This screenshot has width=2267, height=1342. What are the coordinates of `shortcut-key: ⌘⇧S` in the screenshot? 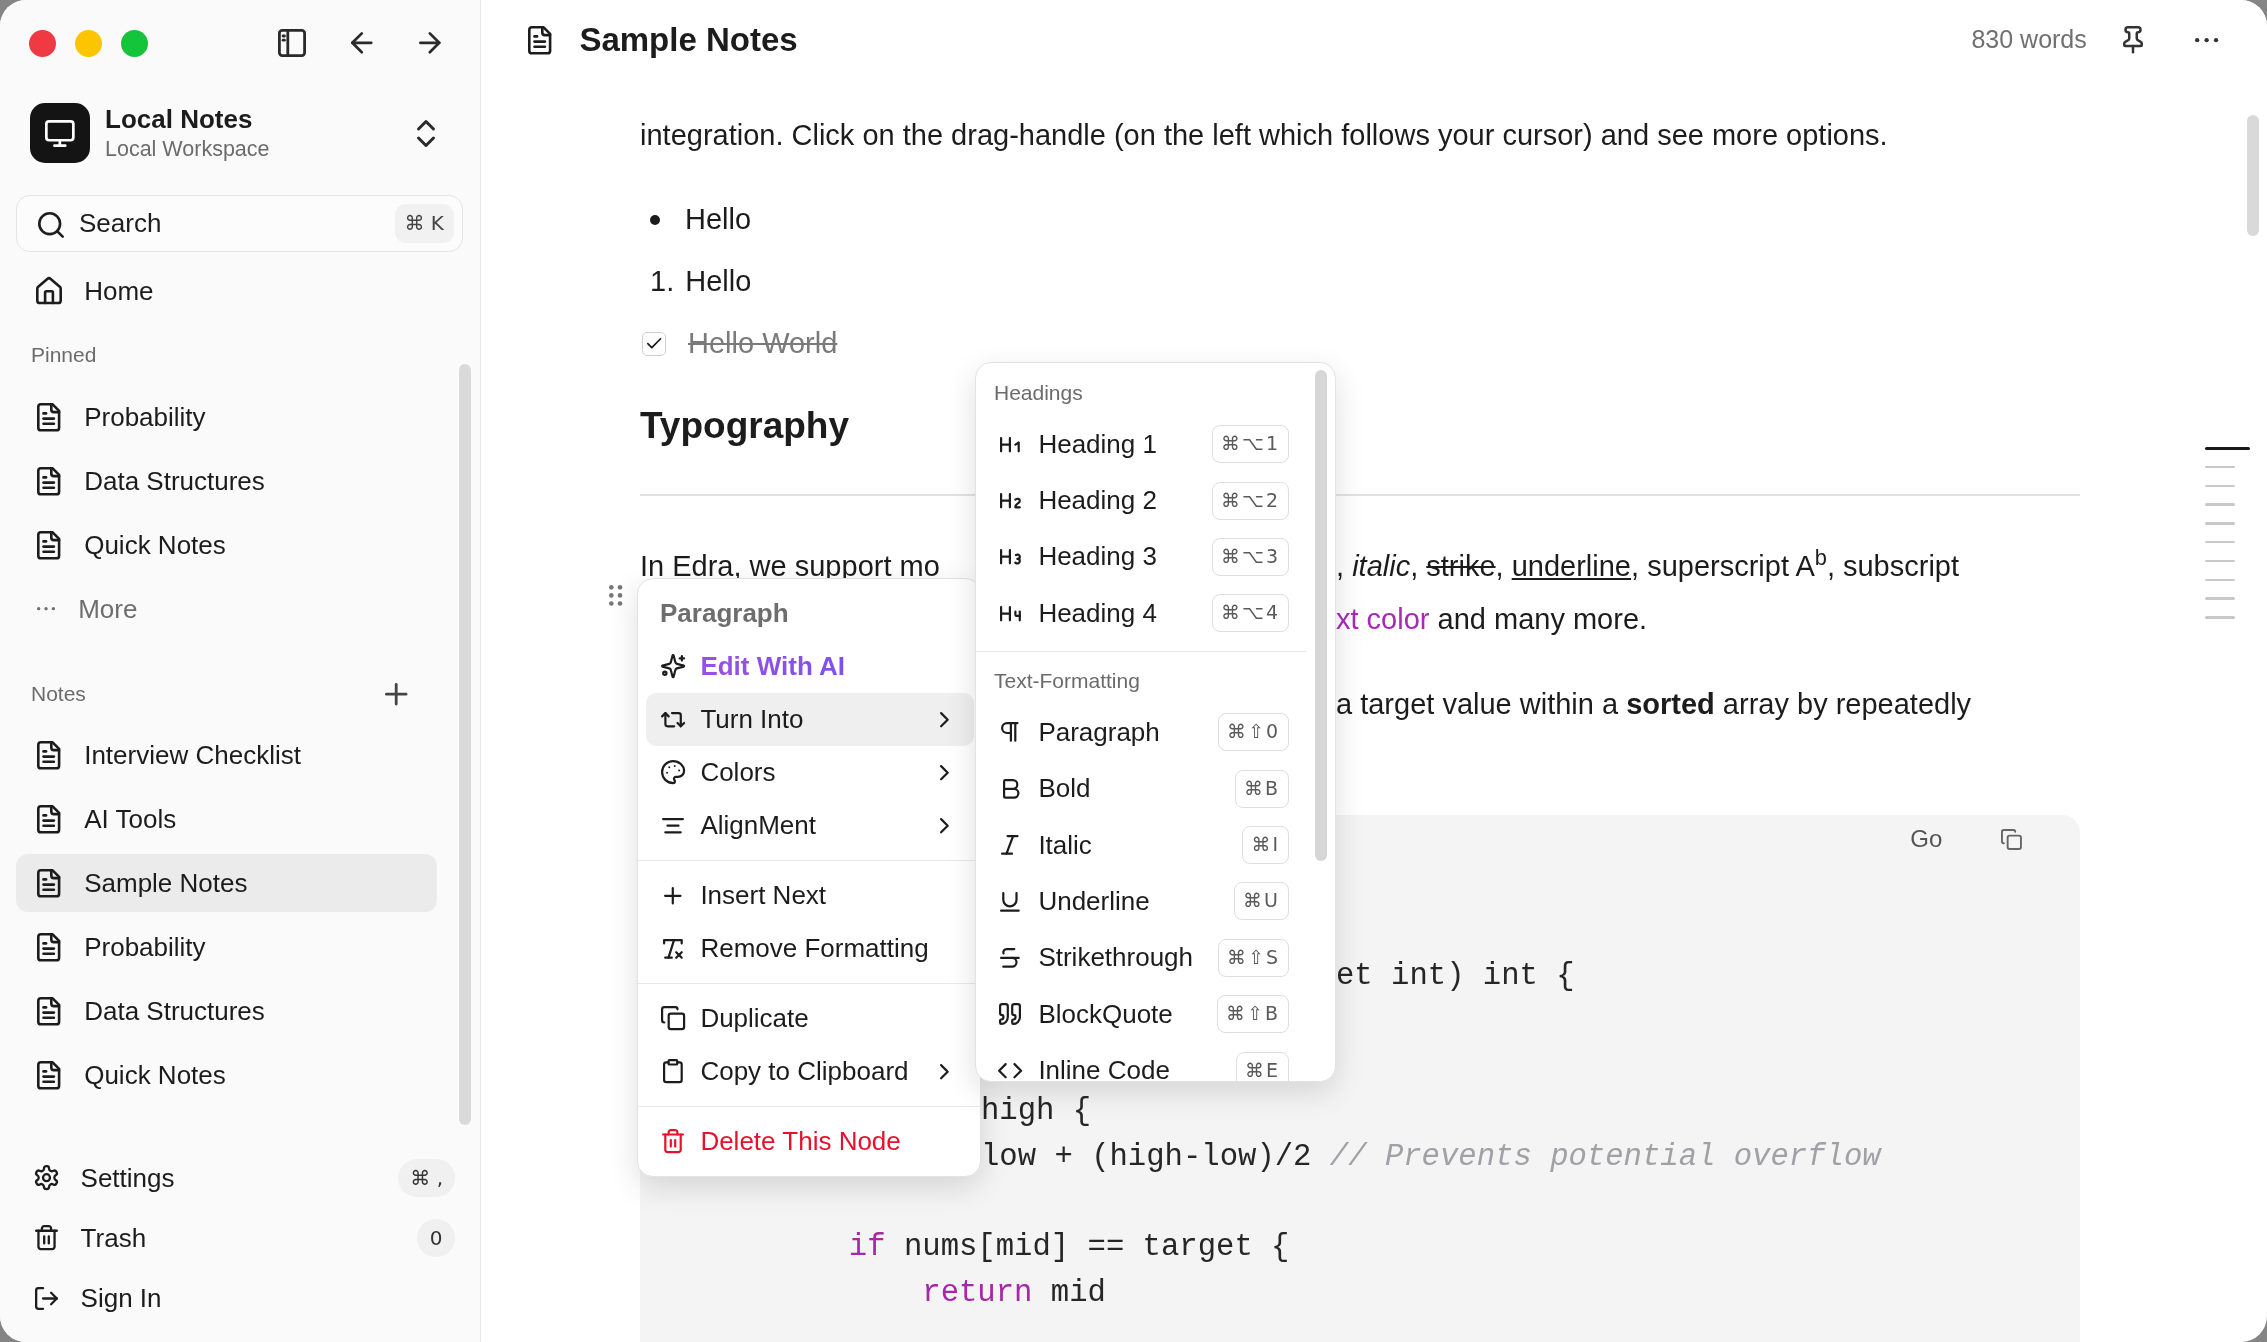 It's located at (1253, 957).